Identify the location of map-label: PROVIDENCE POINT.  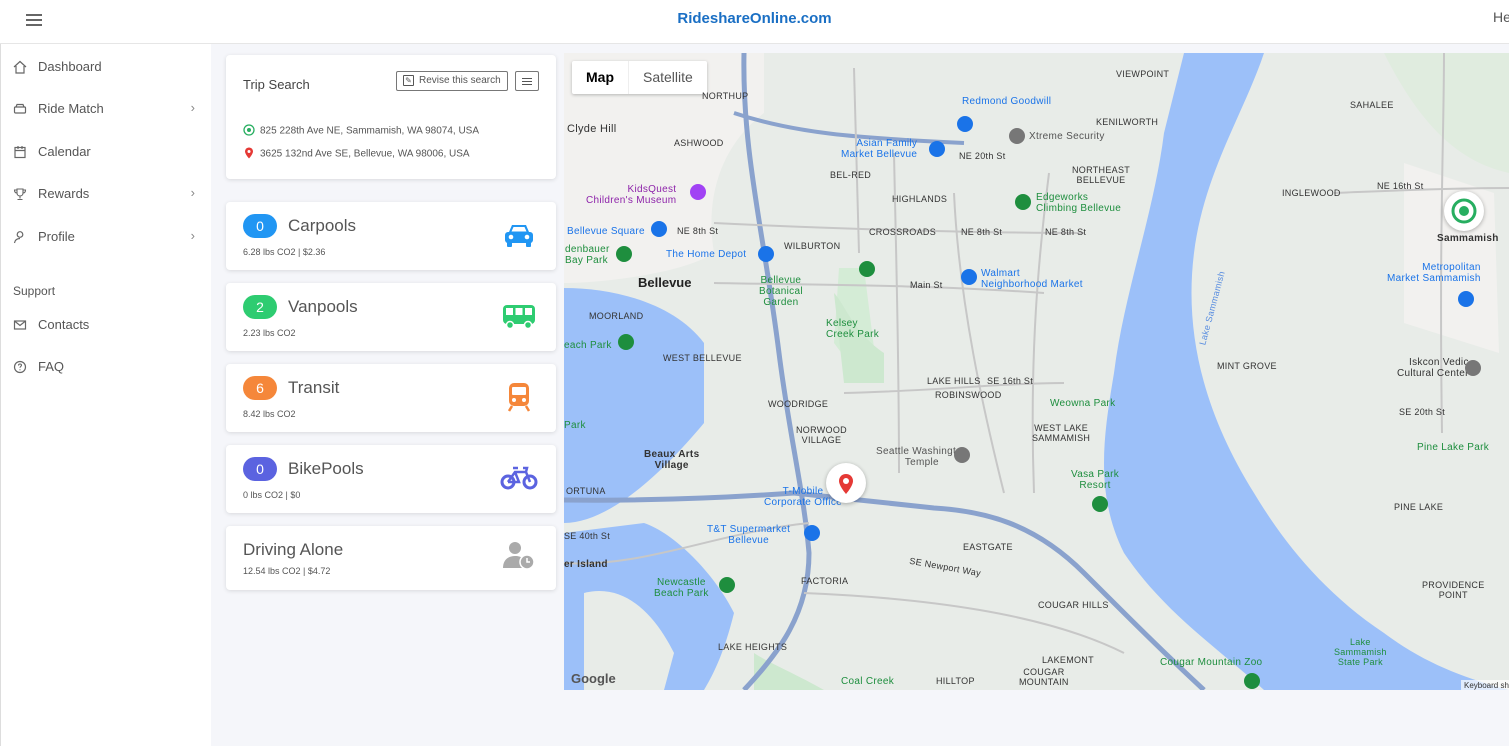
(1453, 590).